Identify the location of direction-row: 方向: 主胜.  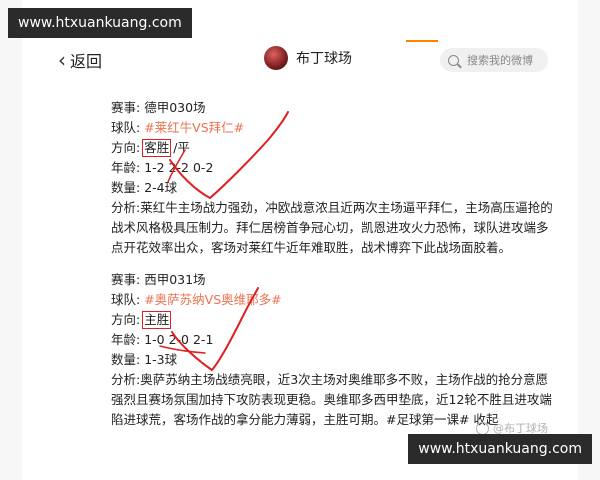
(334, 320).